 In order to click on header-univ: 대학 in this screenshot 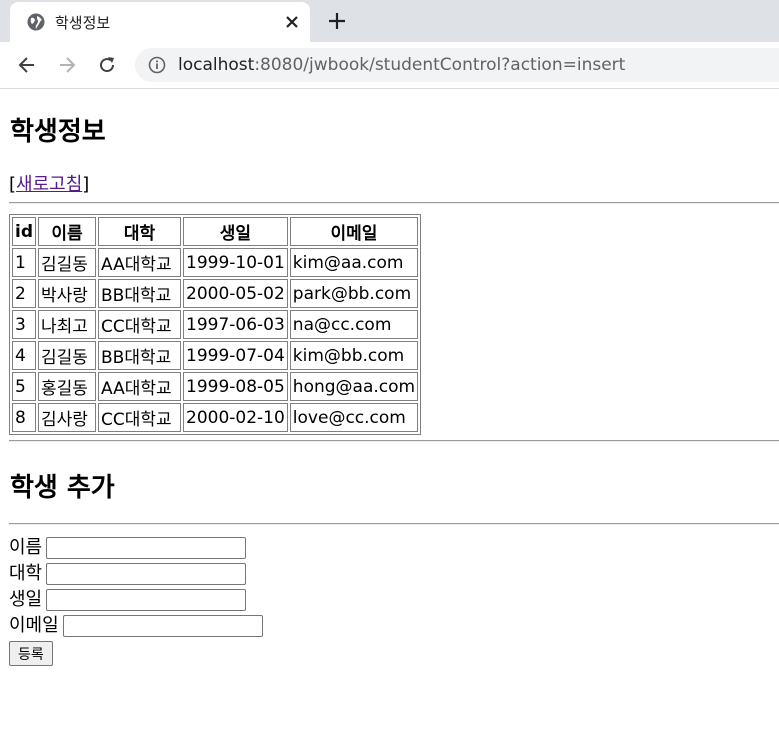, I will do `click(139, 231)`.